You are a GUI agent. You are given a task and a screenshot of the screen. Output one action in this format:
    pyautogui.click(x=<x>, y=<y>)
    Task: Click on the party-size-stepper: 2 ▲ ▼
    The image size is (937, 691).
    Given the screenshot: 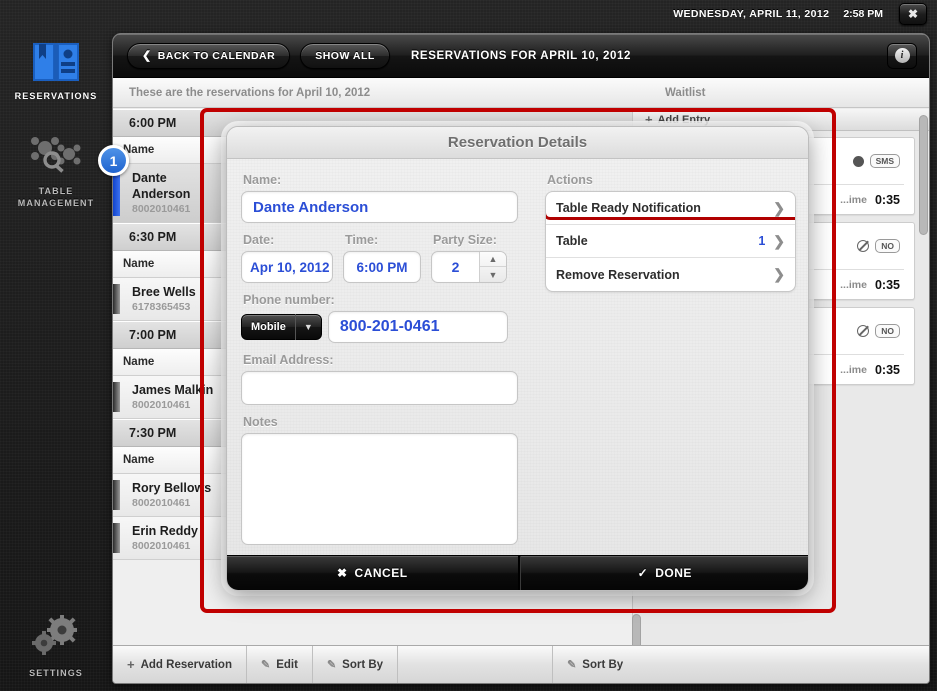 What is the action you would take?
    pyautogui.click(x=469, y=267)
    